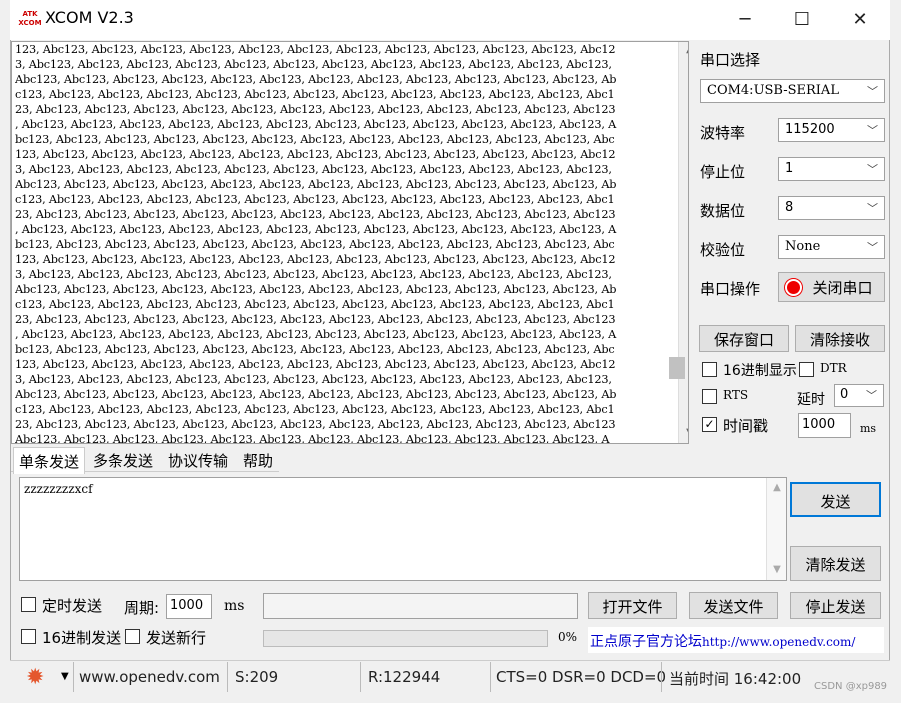 The image size is (901, 703). I want to click on close-port-button: 关闭串口, so click(831, 287).